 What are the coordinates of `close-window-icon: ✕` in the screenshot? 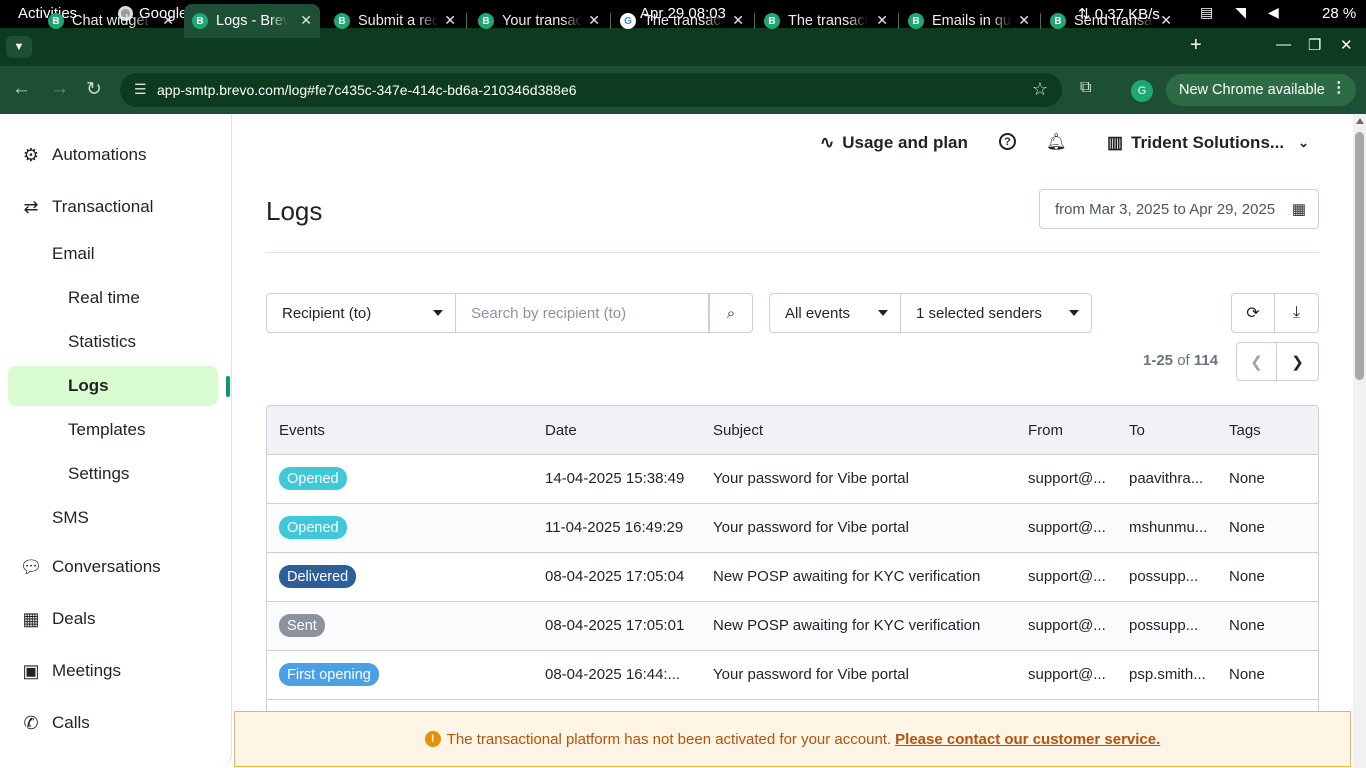 It's located at (1346, 45).